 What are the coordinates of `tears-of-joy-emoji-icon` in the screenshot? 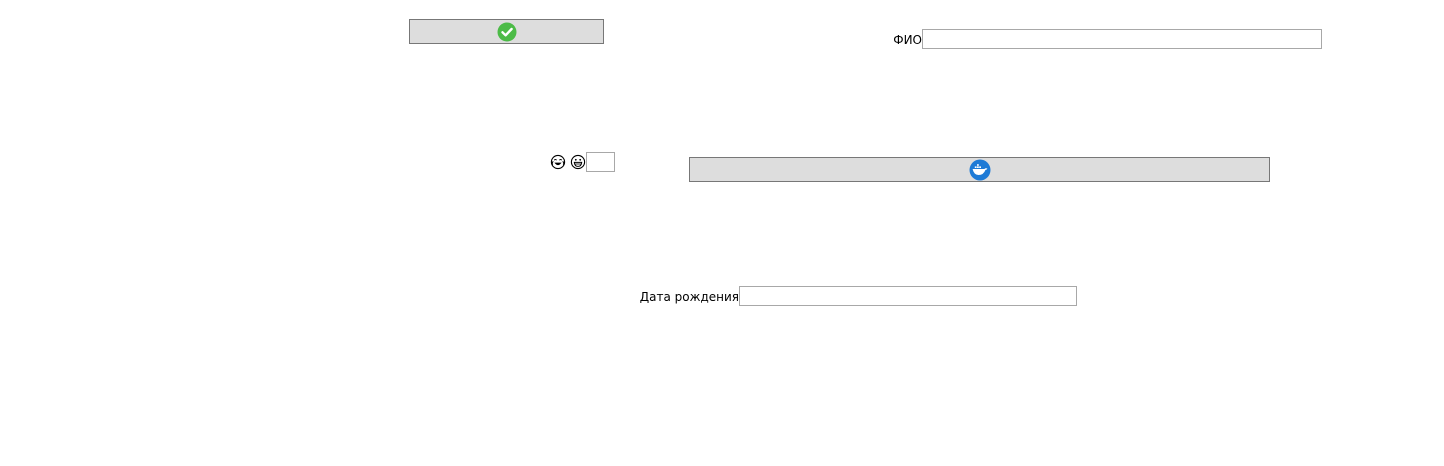 It's located at (558, 162).